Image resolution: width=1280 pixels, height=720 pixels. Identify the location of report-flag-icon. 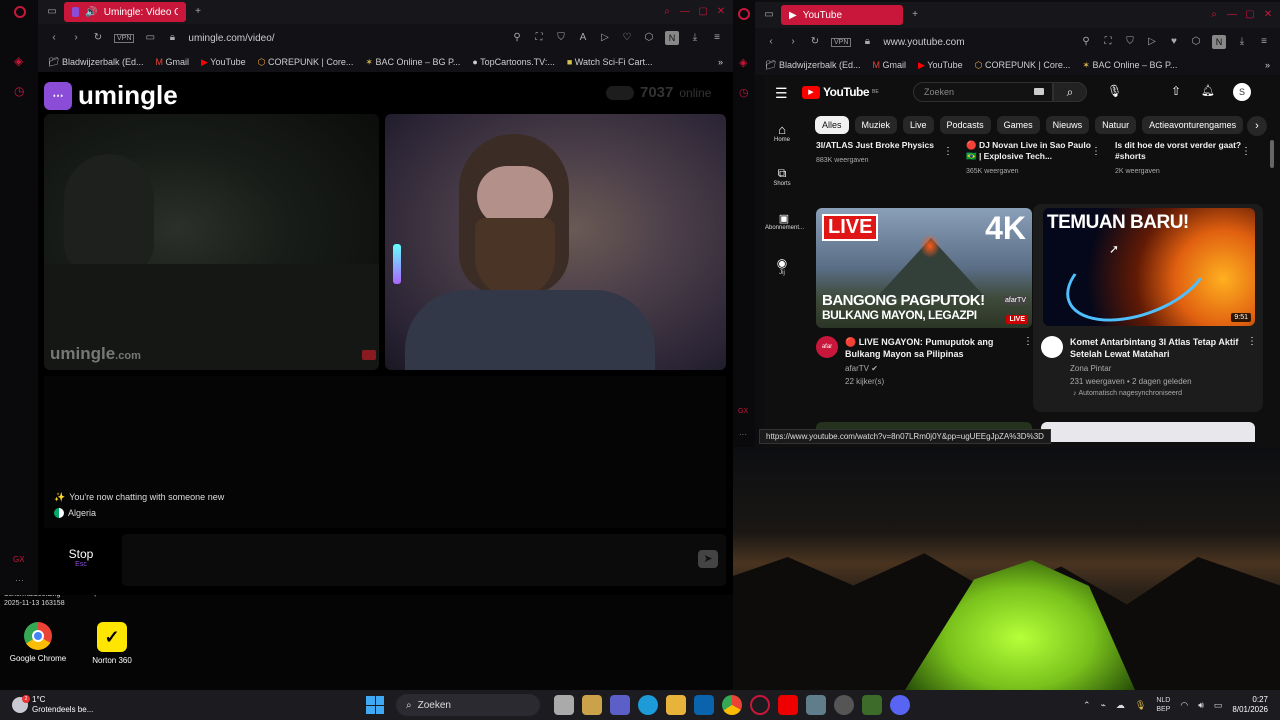
(369, 355).